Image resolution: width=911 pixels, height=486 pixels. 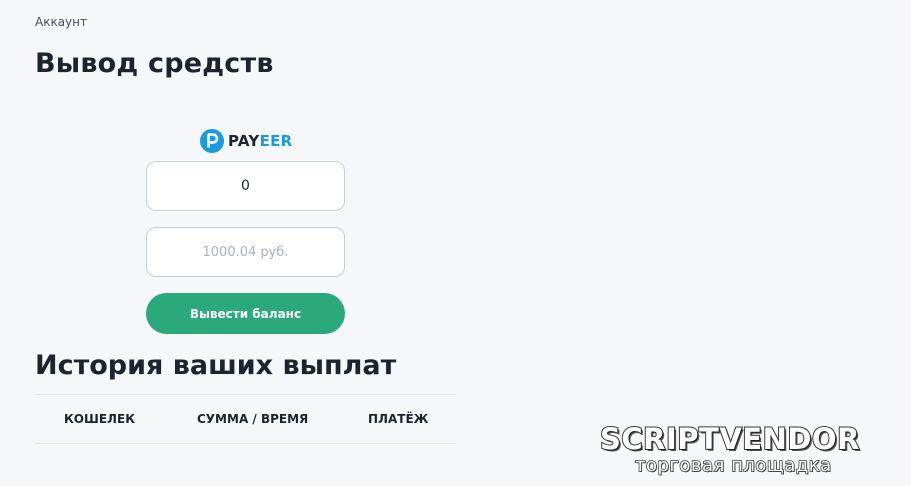 I want to click on watermark-main-text: SCRIPTVENDOR, so click(x=729, y=439).